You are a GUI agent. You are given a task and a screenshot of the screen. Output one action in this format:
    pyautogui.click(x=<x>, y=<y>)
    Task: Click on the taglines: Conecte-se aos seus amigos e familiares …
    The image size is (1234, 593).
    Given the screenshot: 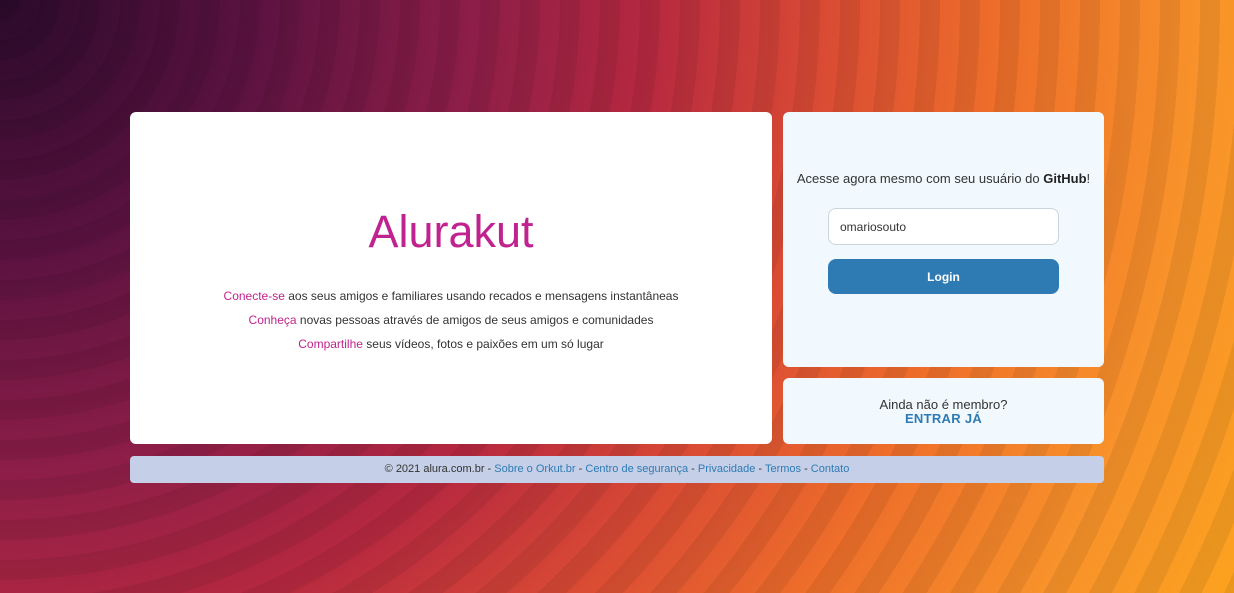 What is the action you would take?
    pyautogui.click(x=451, y=320)
    